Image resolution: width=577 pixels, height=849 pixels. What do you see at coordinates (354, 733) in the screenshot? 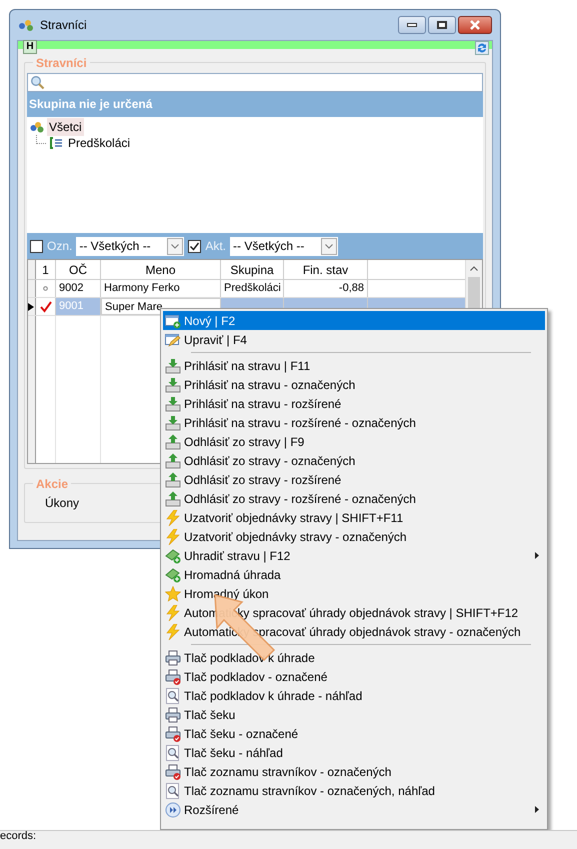
I see `menu-item: Tlač šeku - označené` at bounding box center [354, 733].